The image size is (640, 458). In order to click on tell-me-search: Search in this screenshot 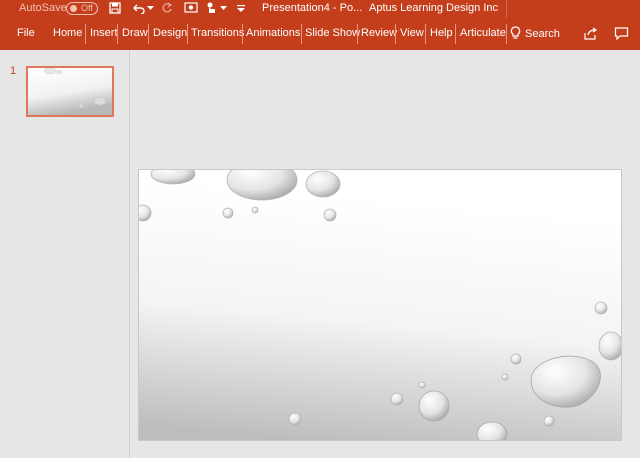, I will do `click(535, 34)`.